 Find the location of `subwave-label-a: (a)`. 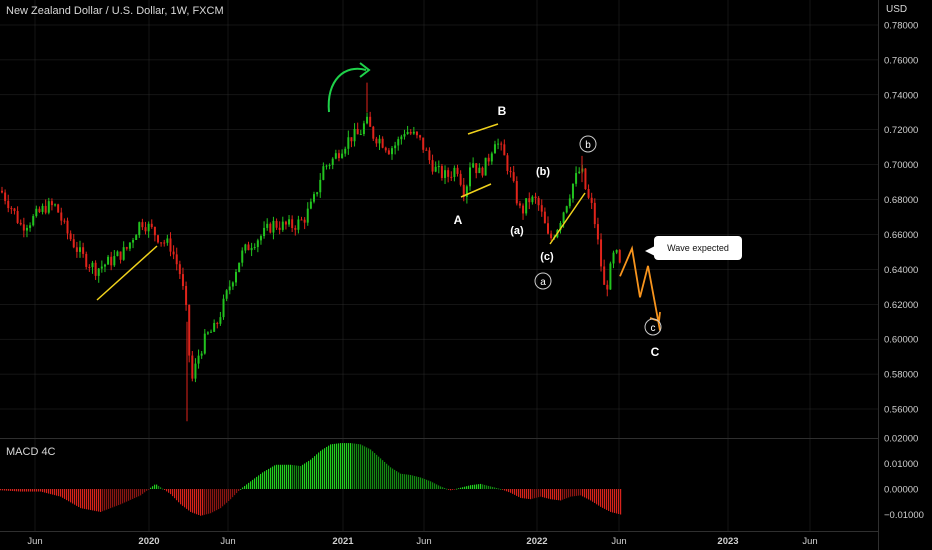

subwave-label-a: (a) is located at coordinates (517, 231).